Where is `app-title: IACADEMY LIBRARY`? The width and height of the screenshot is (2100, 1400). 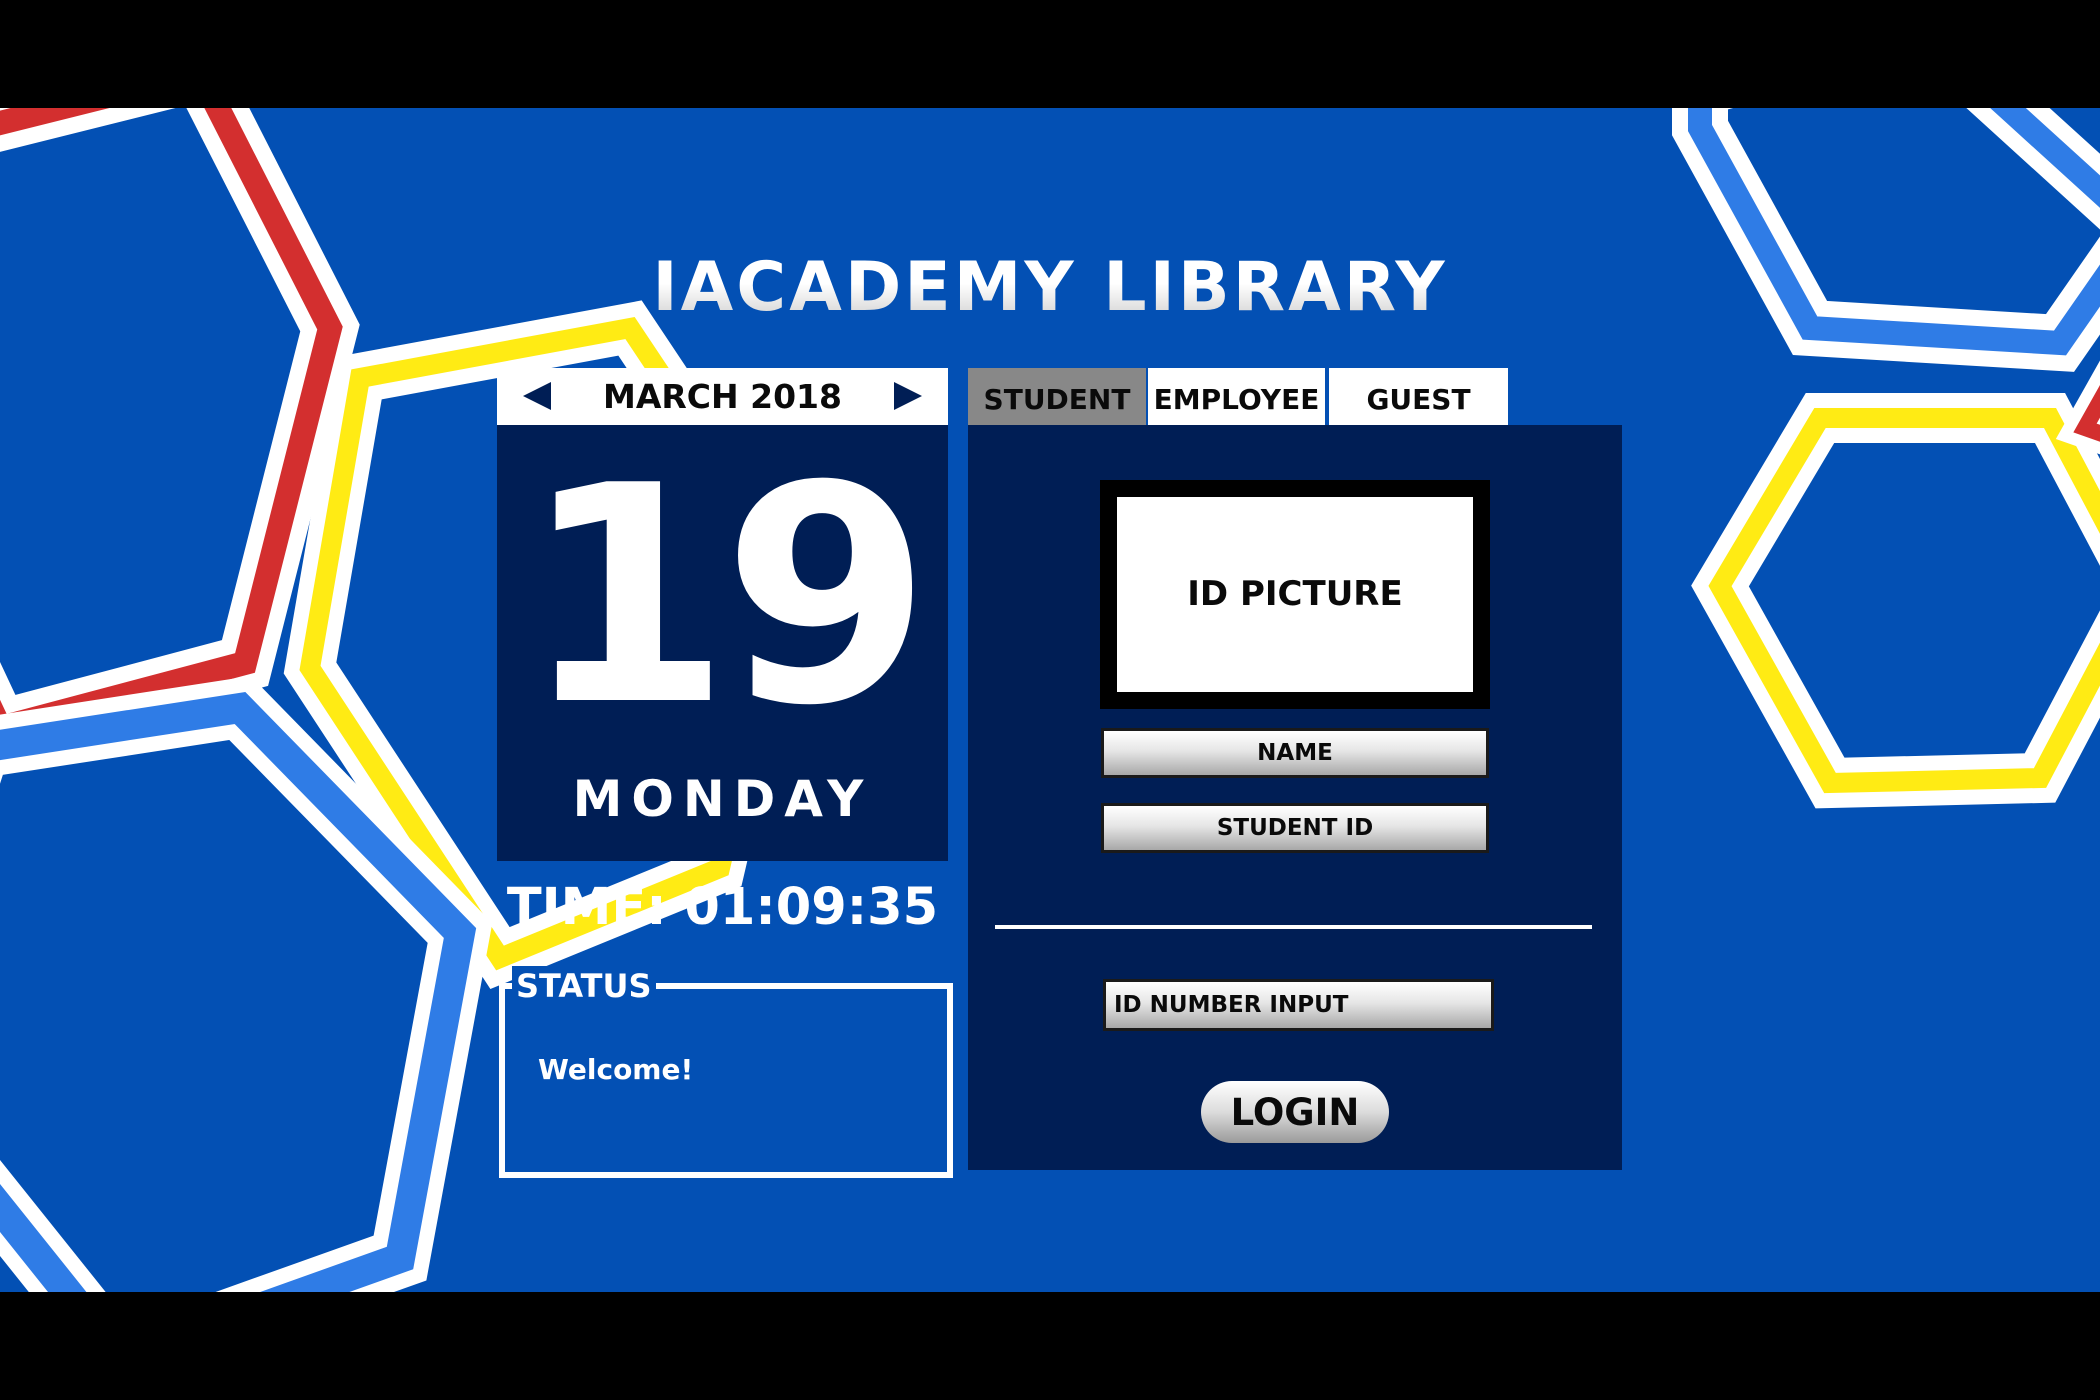
app-title: IACADEMY LIBRARY is located at coordinates (1050, 287).